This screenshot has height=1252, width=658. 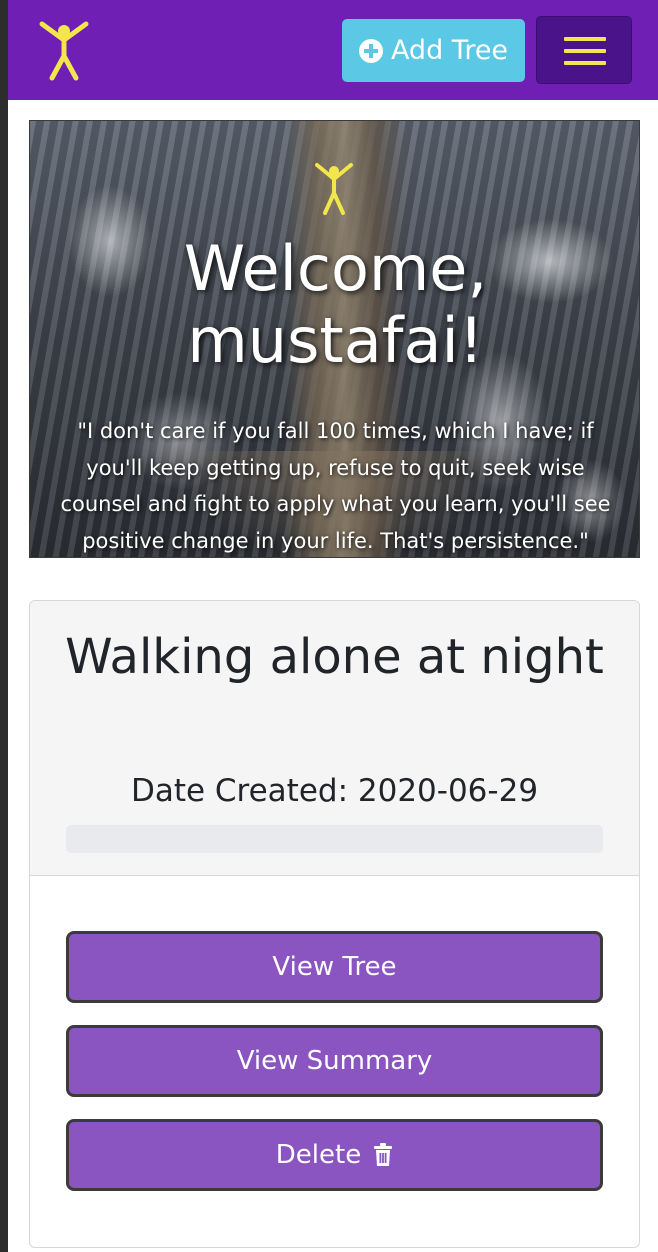 What do you see at coordinates (333, 50) in the screenshot?
I see `navbar: Add Tree` at bounding box center [333, 50].